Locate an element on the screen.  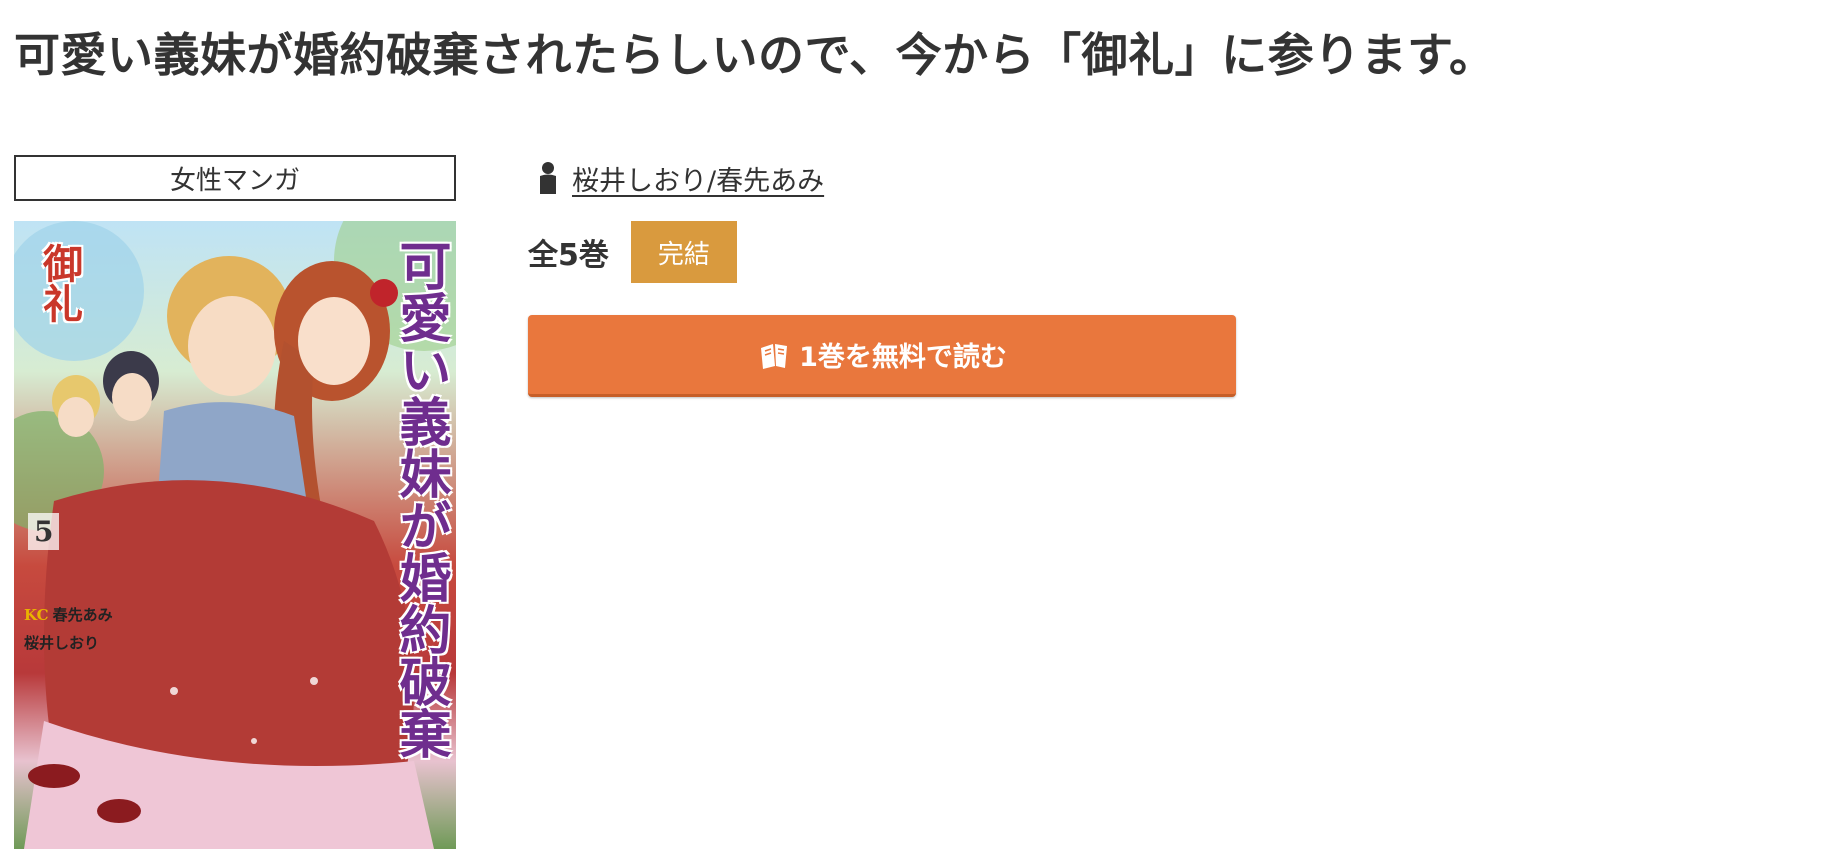
cover-title: 可愛い義妹が婚約破棄 is located at coordinates (420, 499).